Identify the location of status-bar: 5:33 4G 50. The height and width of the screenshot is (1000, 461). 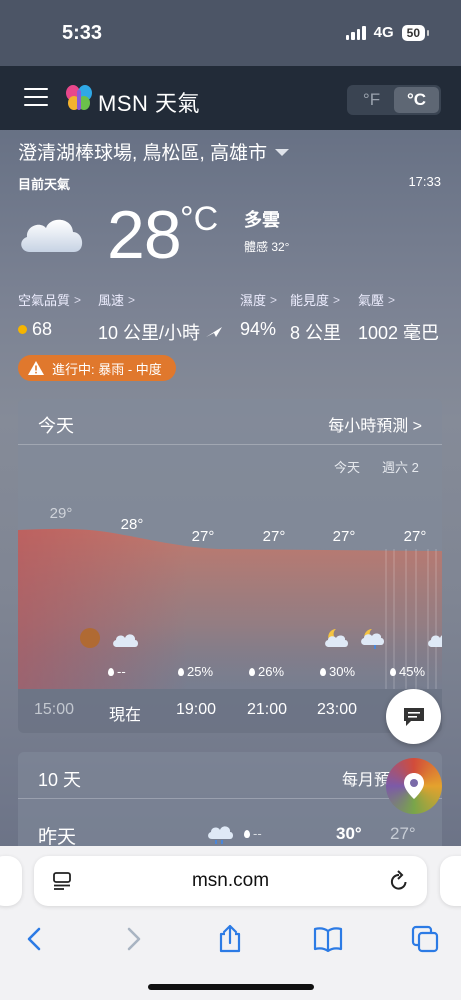
(230, 33).